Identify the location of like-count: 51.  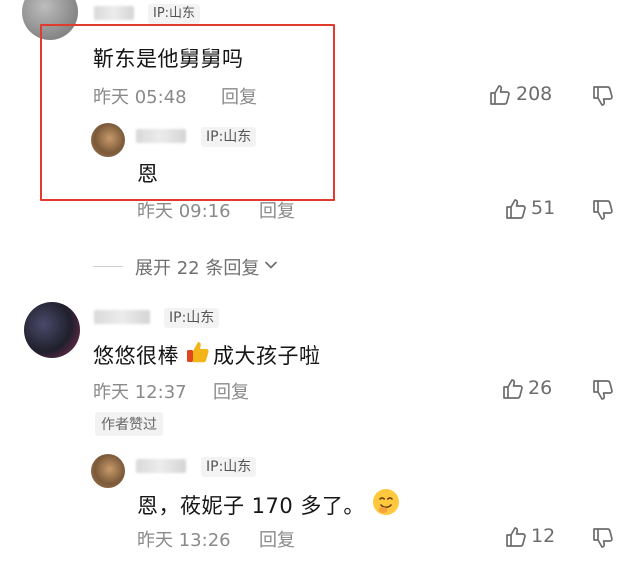
(543, 208).